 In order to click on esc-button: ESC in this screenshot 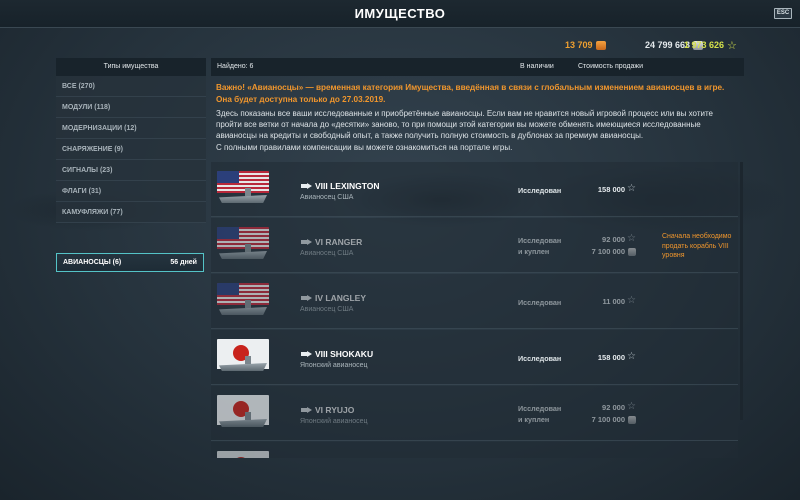, I will do `click(783, 13)`.